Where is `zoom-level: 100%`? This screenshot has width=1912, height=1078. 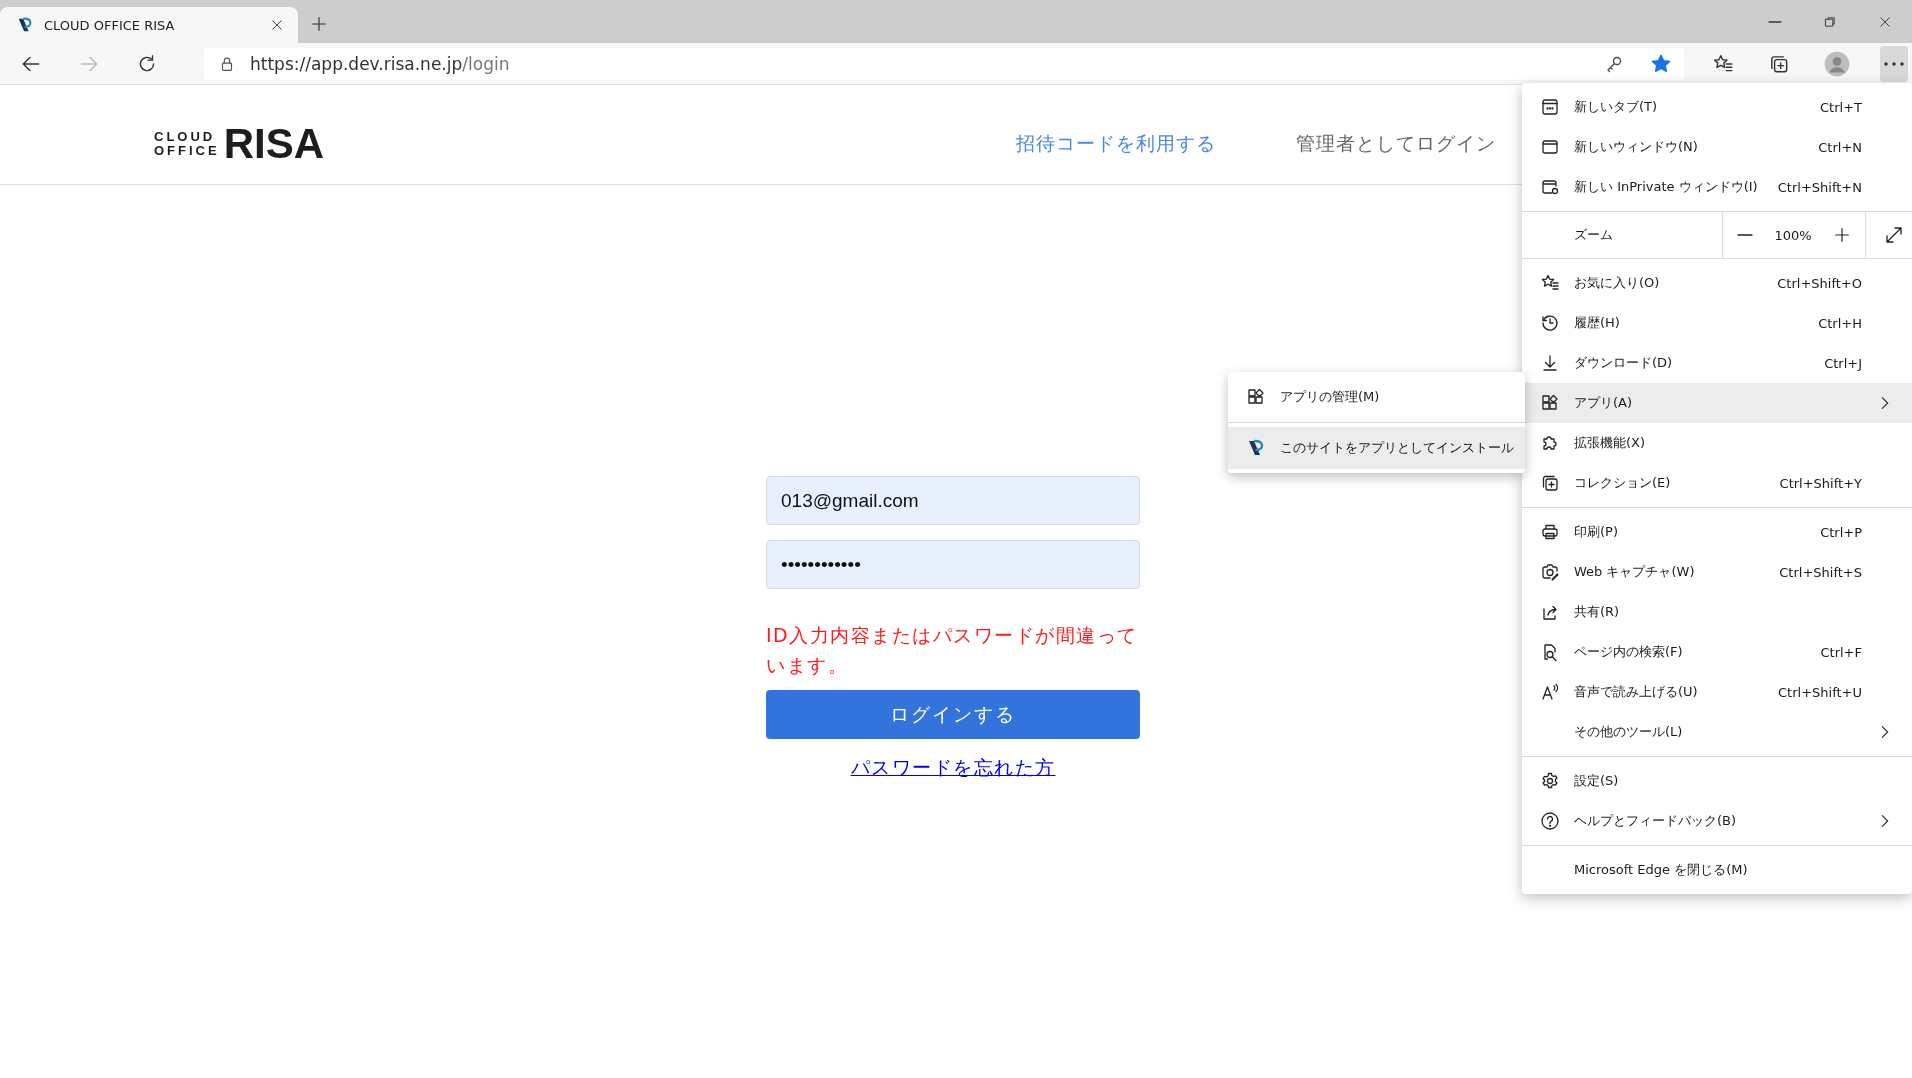 zoom-level: 100% is located at coordinates (1793, 235).